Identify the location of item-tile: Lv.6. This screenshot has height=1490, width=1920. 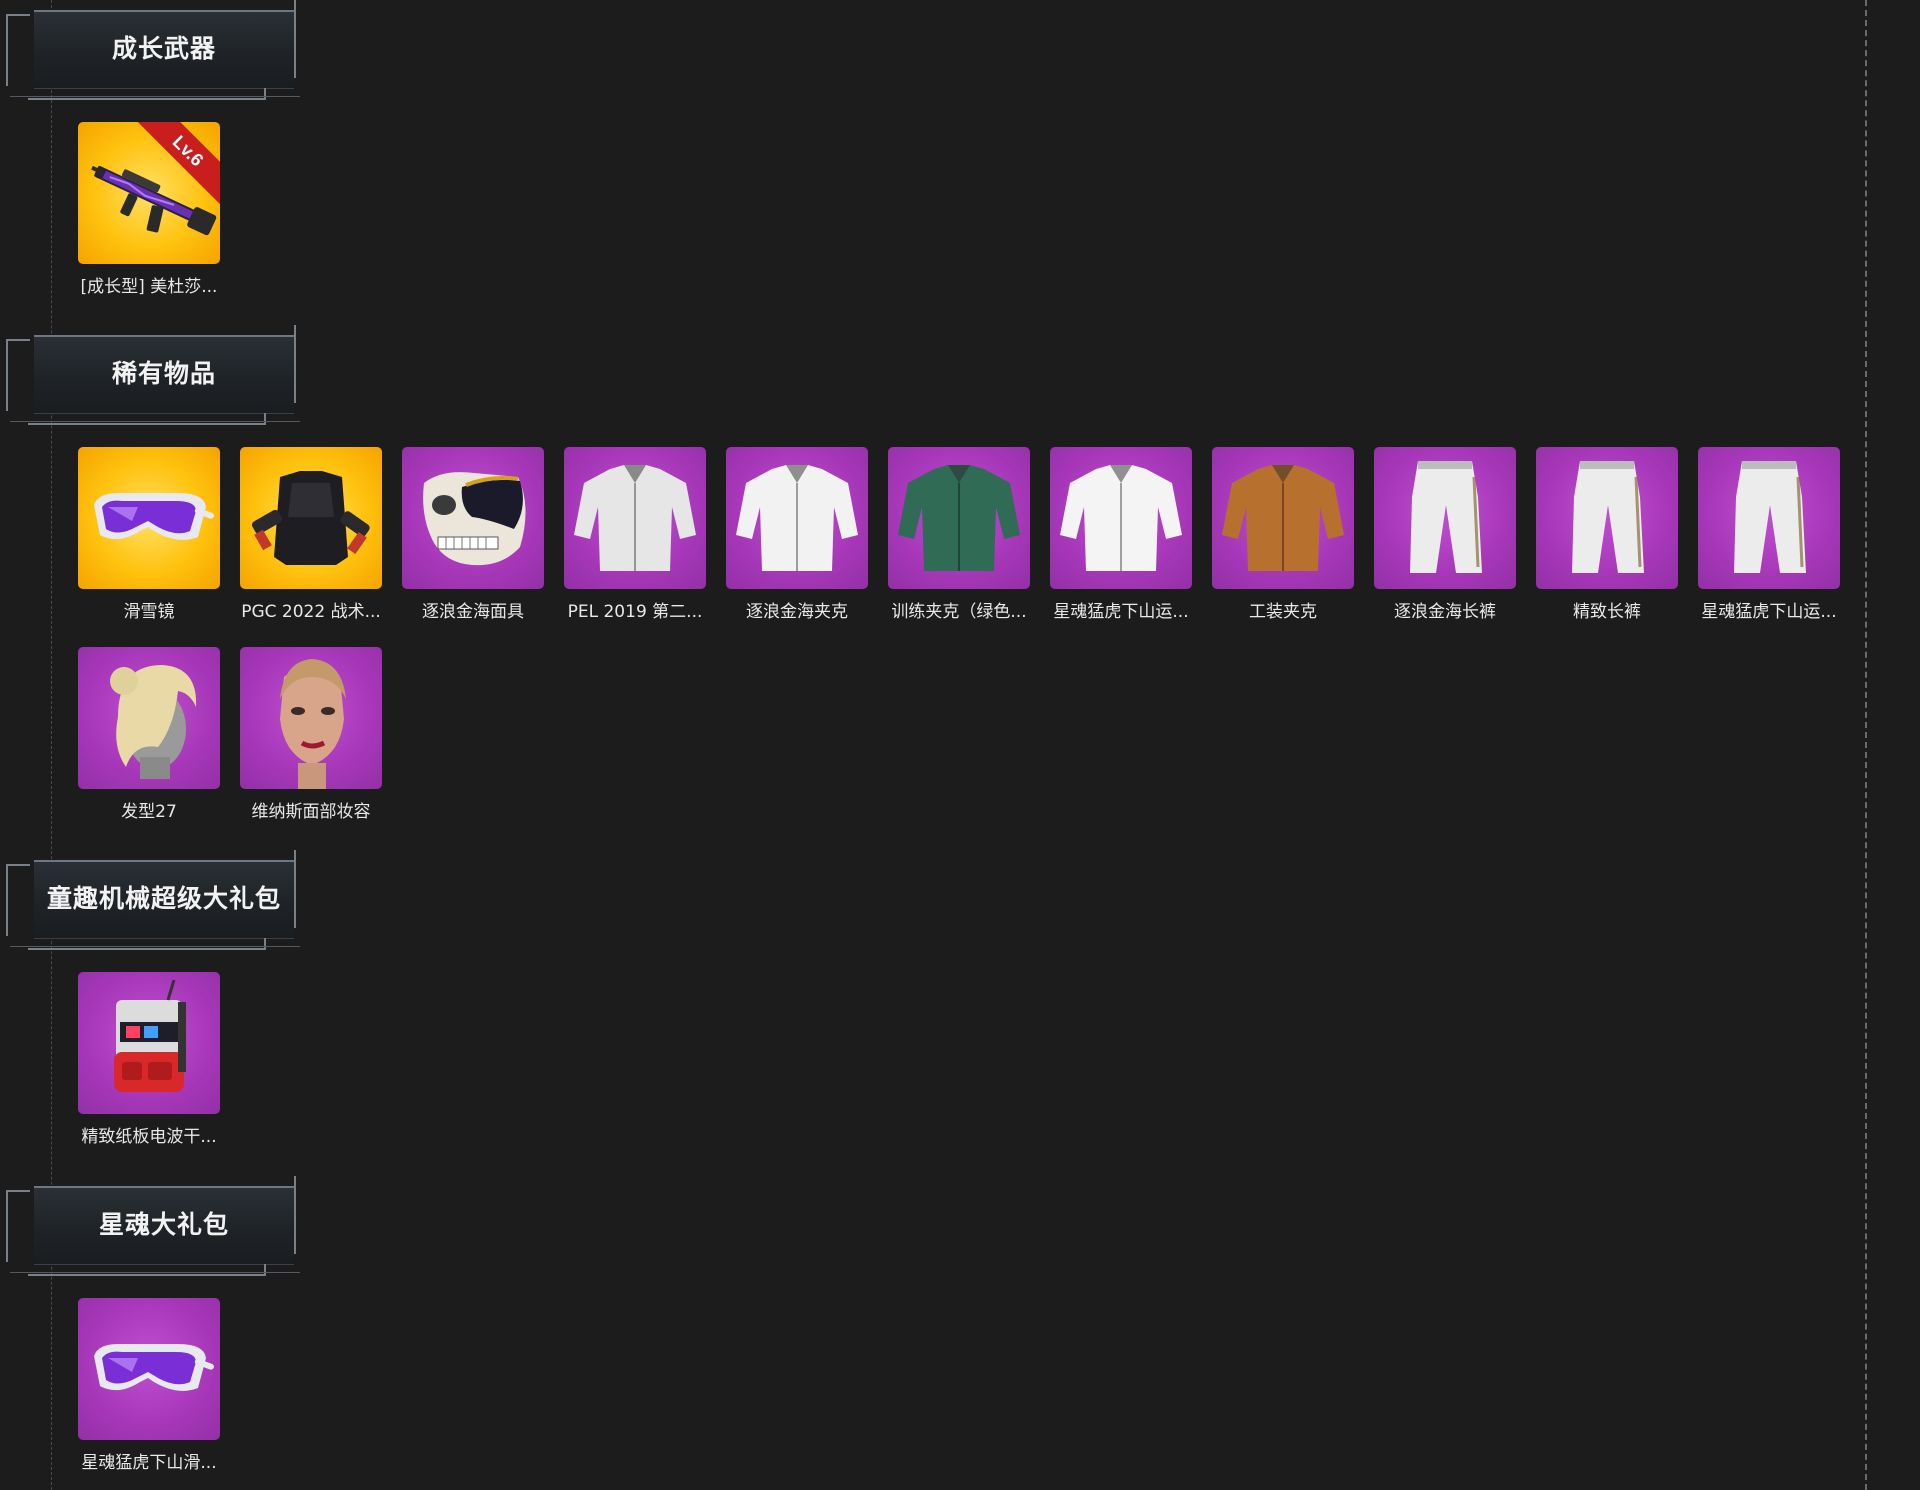
(149, 193).